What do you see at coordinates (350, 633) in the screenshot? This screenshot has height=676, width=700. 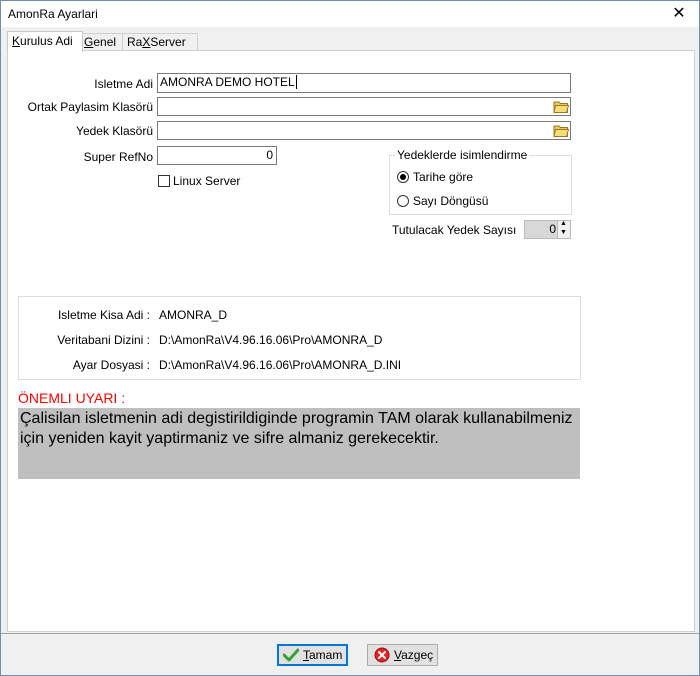 I see `footer-divider` at bounding box center [350, 633].